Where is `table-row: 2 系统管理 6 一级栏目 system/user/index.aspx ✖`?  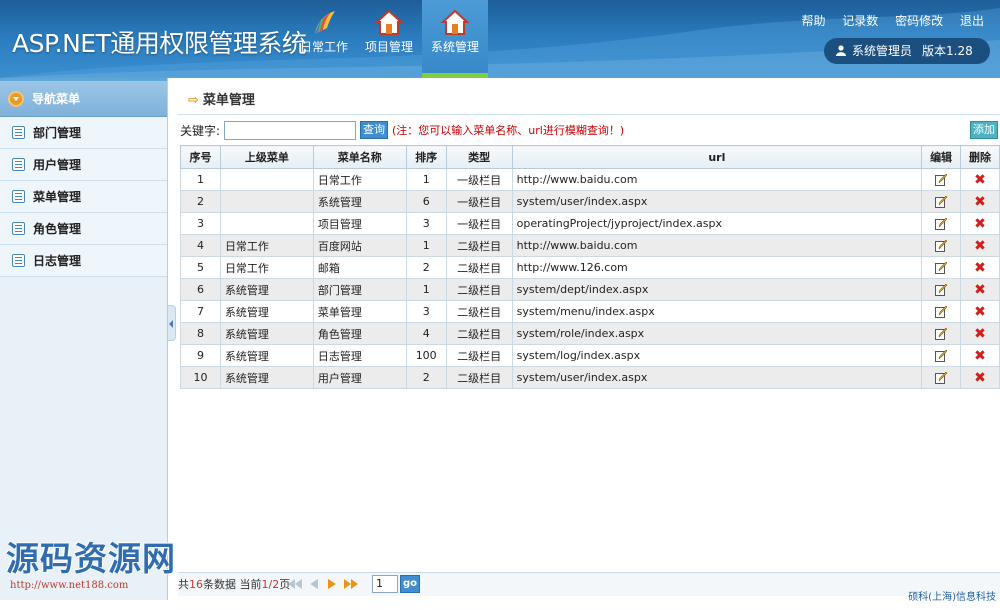 table-row: 2 系统管理 6 一级栏目 system/user/index.aspx ✖ is located at coordinates (590, 201).